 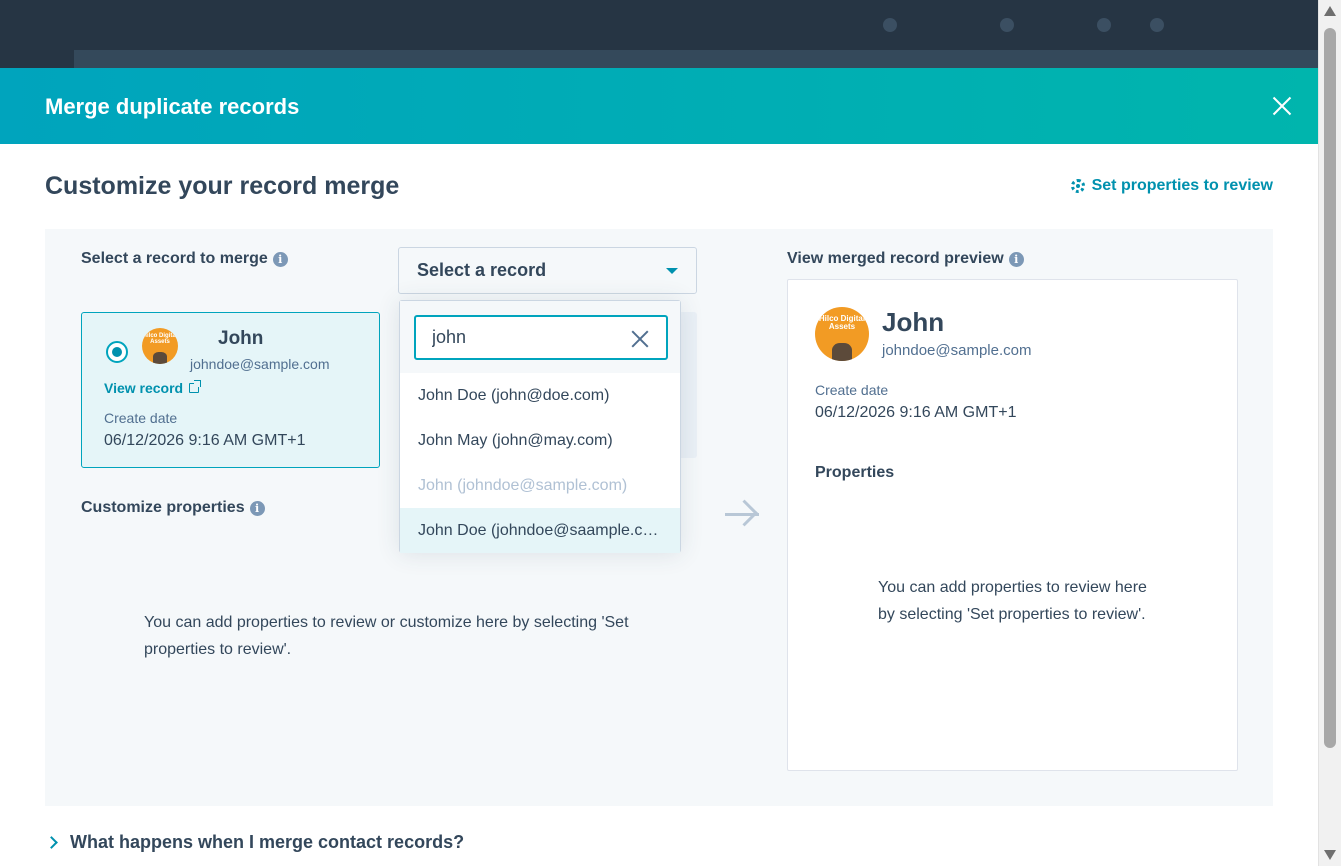 I want to click on chevron-right-icon, so click(x=51, y=842).